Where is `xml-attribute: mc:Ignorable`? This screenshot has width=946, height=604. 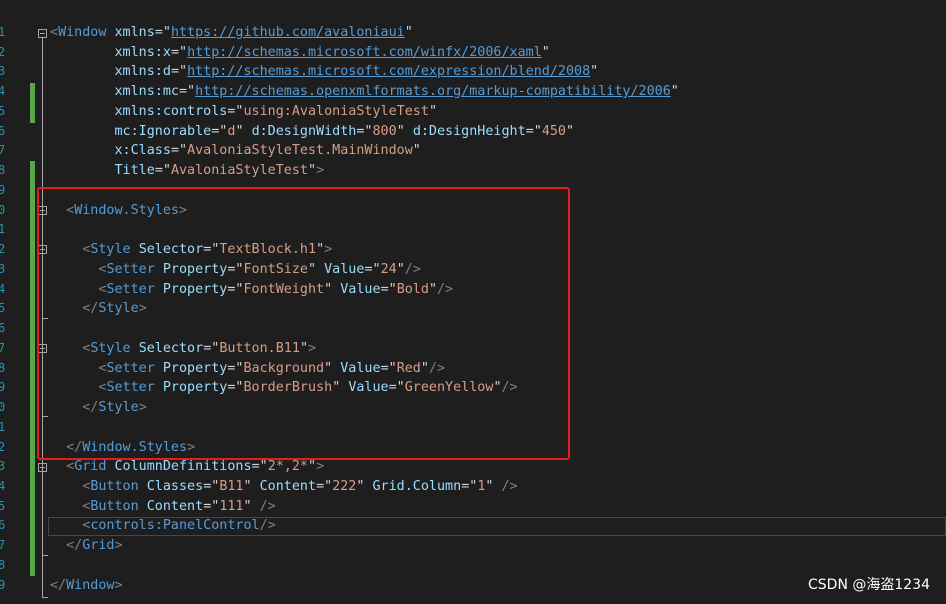 xml-attribute: mc:Ignorable is located at coordinates (163, 131).